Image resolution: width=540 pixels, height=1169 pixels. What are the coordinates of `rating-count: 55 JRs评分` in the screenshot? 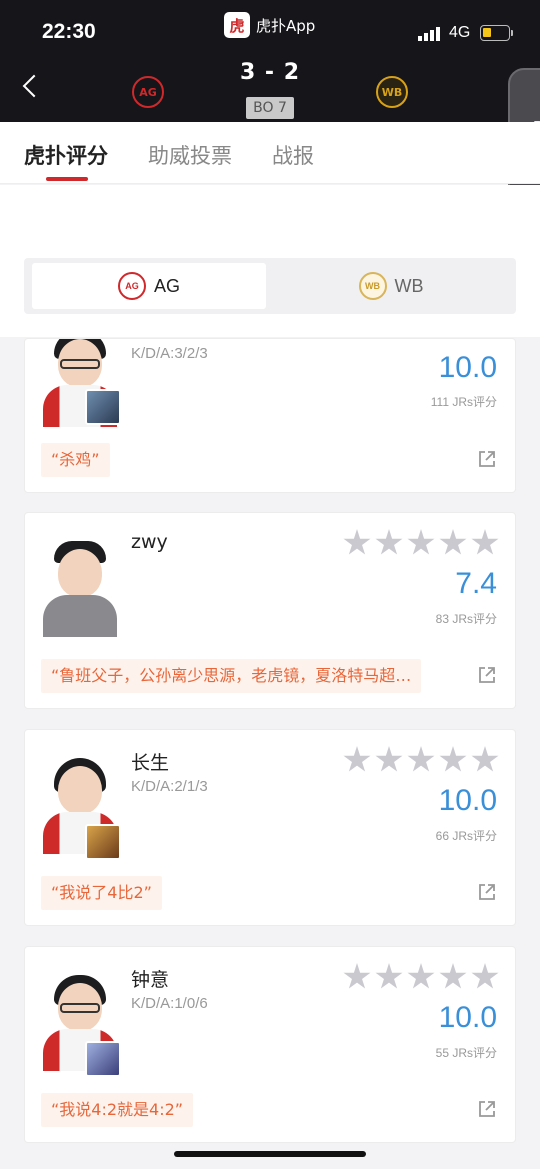 It's located at (466, 1053).